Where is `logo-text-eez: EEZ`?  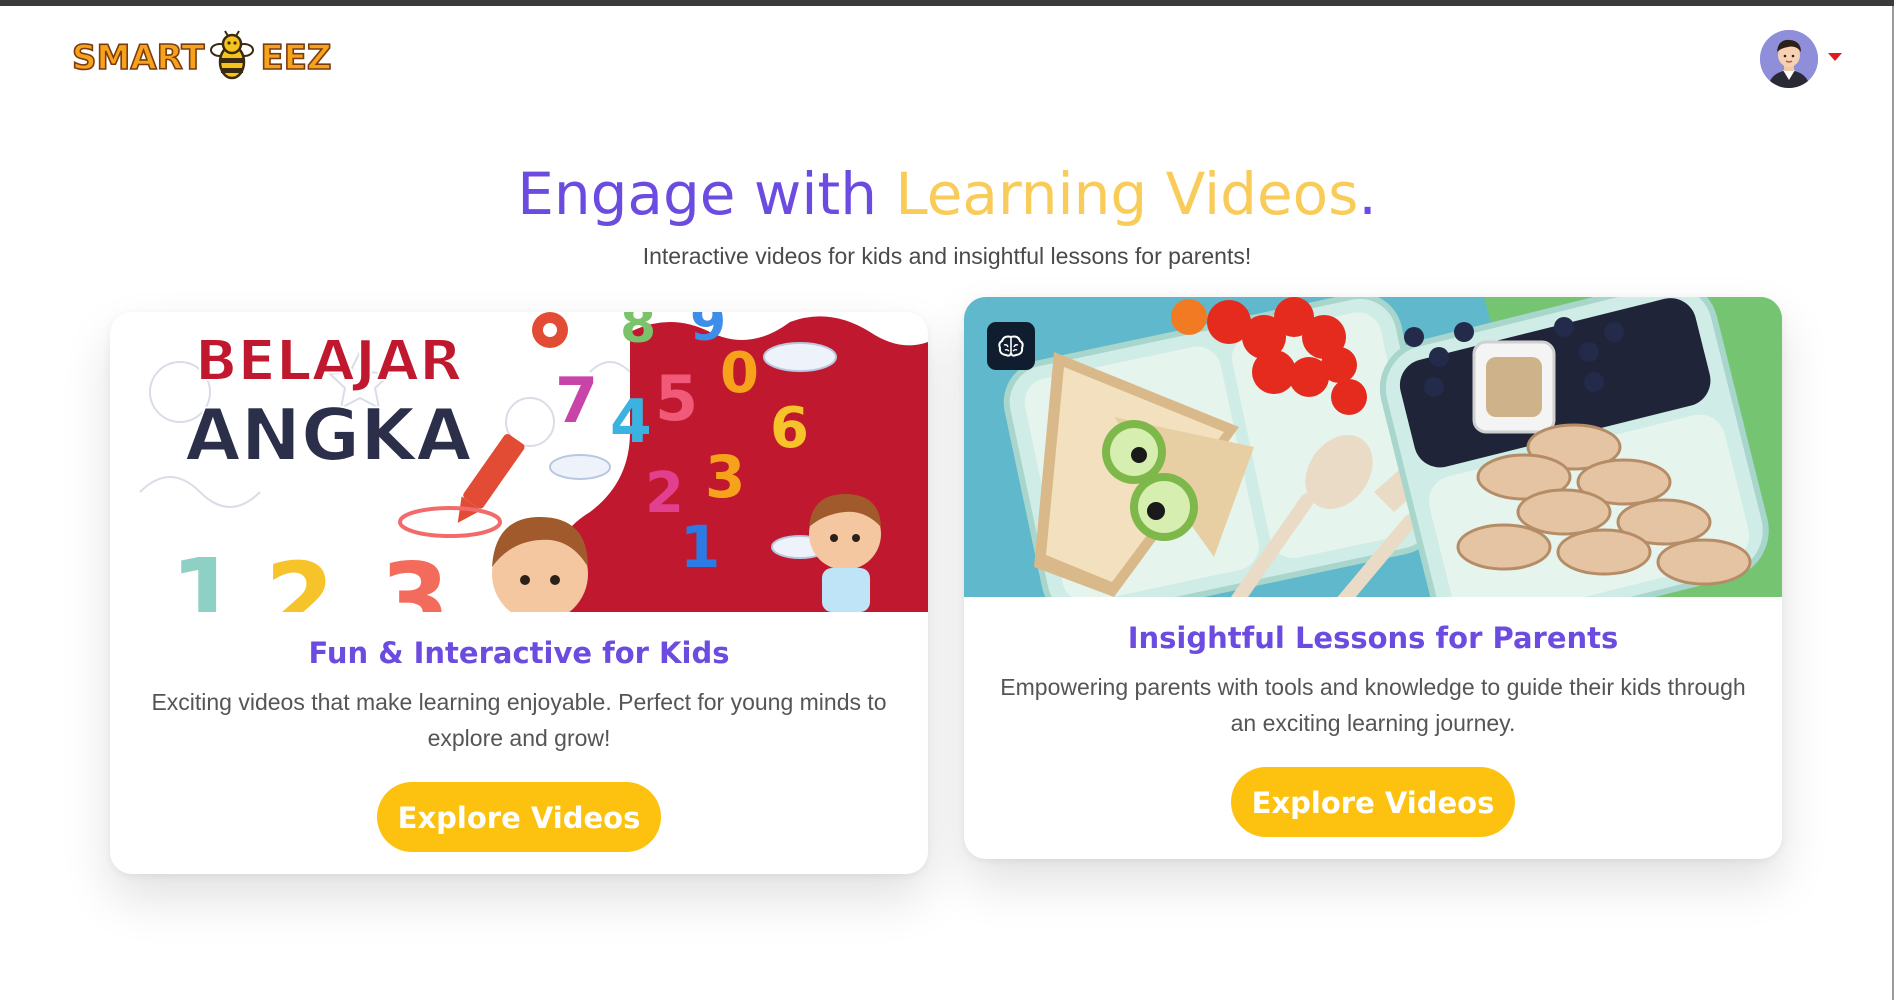 logo-text-eez: EEZ is located at coordinates (296, 58).